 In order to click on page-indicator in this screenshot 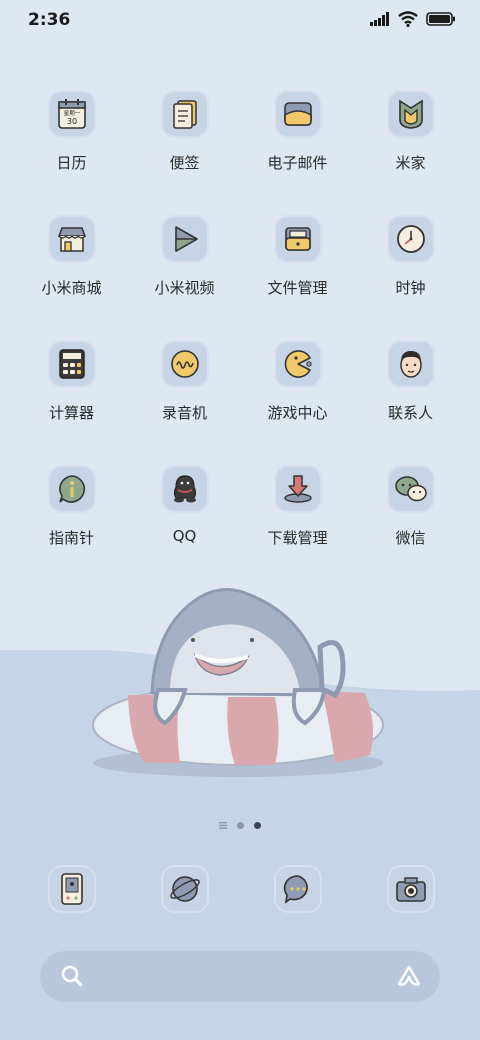, I will do `click(240, 825)`.